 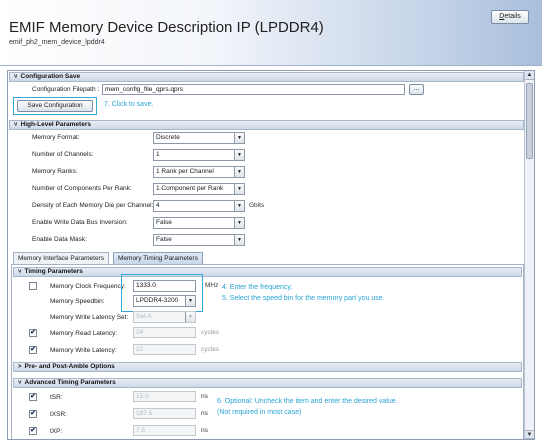 What do you see at coordinates (267, 367) in the screenshot?
I see `section-pre-post-amble: ˃ Pre- and Post-Amble Options` at bounding box center [267, 367].